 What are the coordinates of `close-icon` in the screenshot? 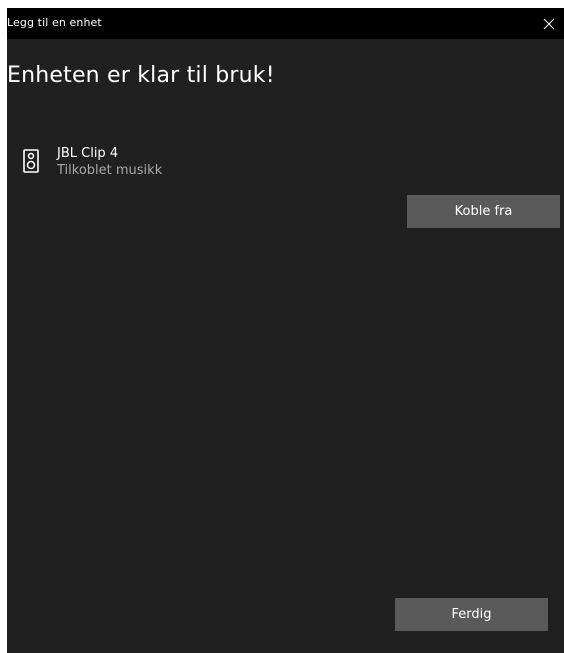 It's located at (549, 23).